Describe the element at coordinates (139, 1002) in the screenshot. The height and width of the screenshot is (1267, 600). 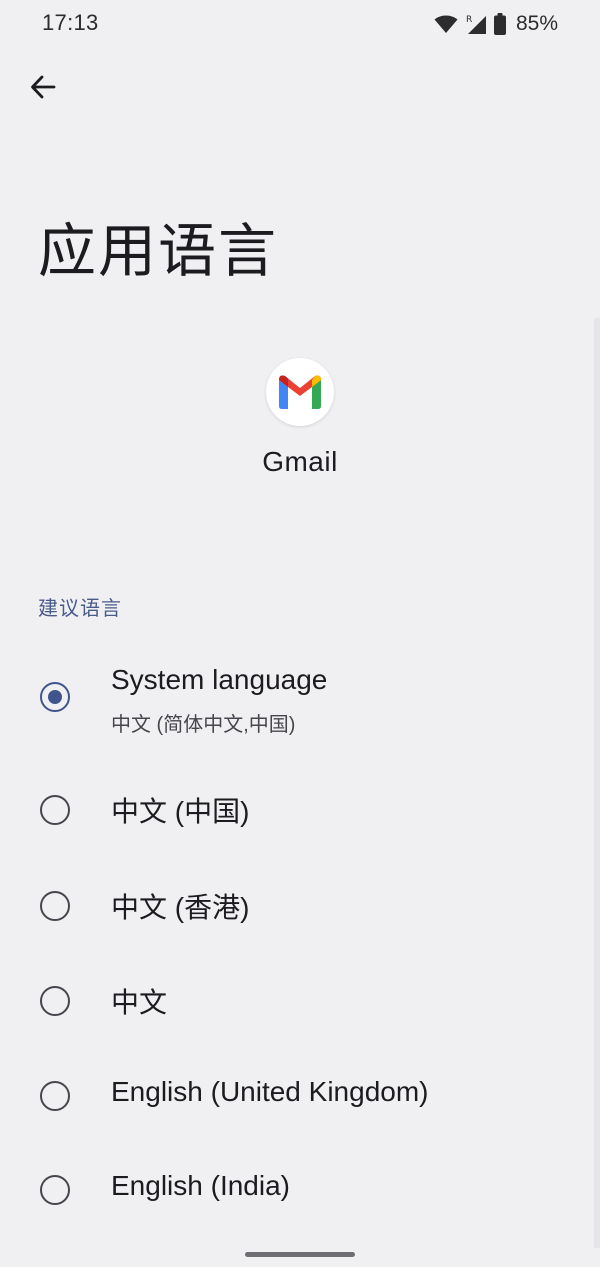
I see `language-label: 中文` at that location.